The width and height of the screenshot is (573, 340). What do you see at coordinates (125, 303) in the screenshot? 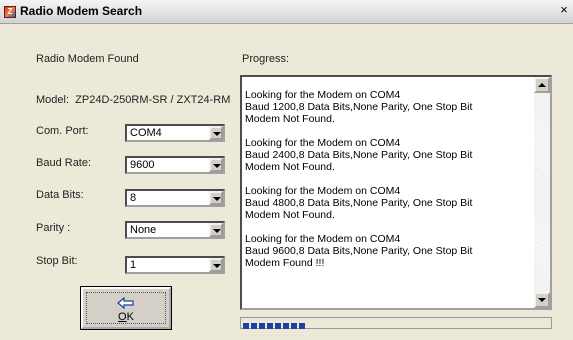
I see `back-arrow-icon` at bounding box center [125, 303].